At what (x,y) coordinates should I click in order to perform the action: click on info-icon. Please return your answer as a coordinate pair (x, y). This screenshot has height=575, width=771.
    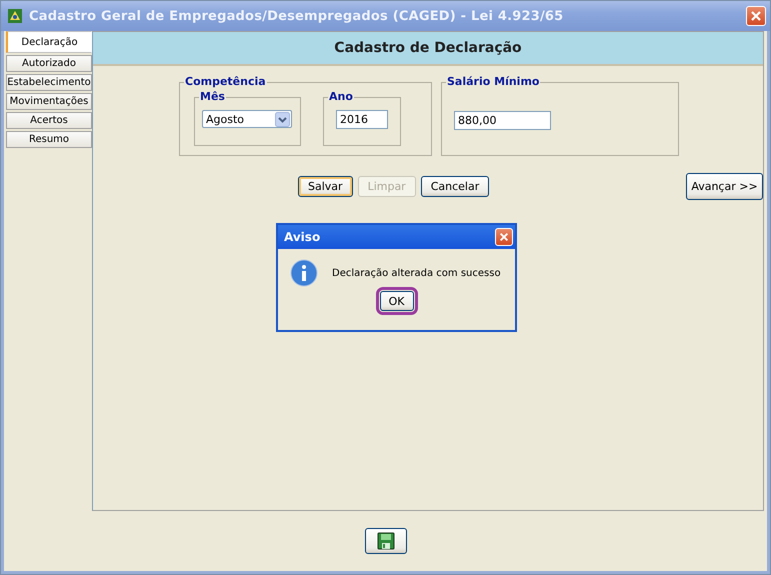
    Looking at the image, I should click on (304, 273).